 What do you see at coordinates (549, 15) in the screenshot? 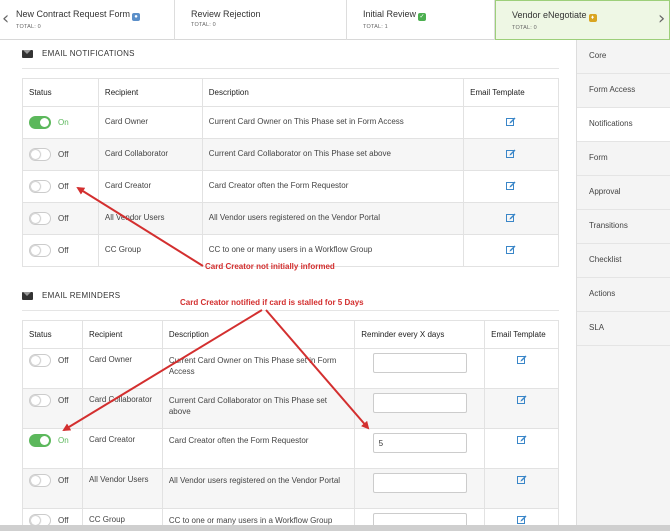
I see `phase-name: Vendor eNegotiate` at bounding box center [549, 15].